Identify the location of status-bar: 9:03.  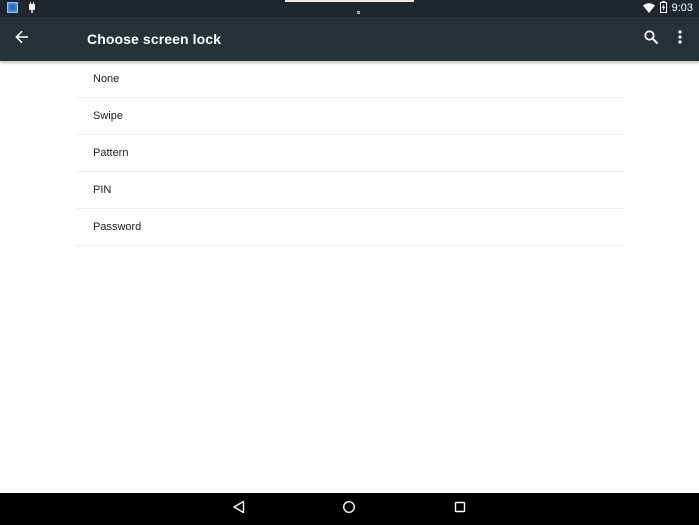
(349, 8).